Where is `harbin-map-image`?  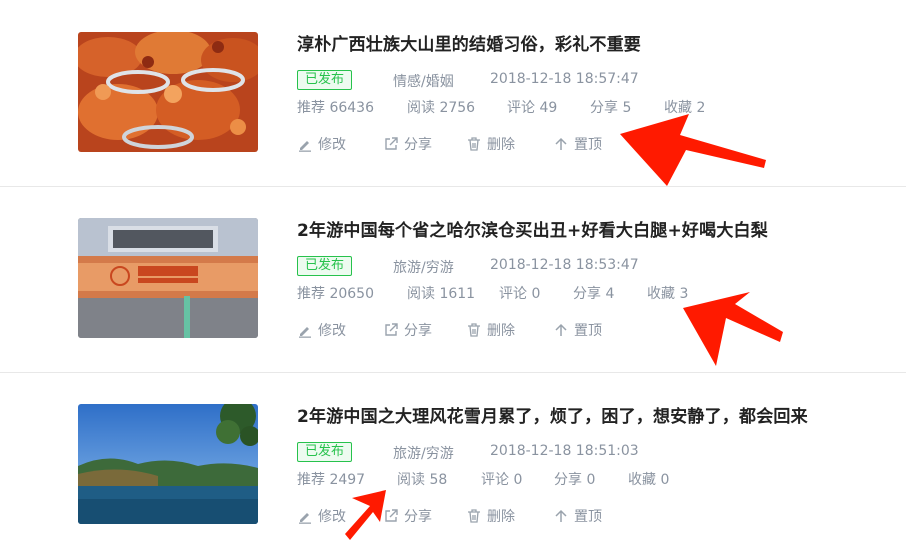 harbin-map-image is located at coordinates (168, 278).